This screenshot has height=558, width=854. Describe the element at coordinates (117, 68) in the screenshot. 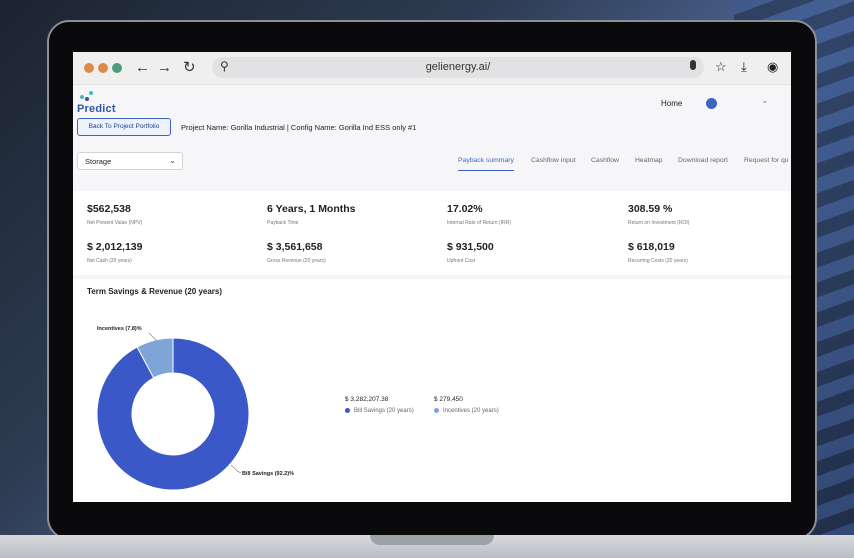

I see `maximize-window-dot` at that location.